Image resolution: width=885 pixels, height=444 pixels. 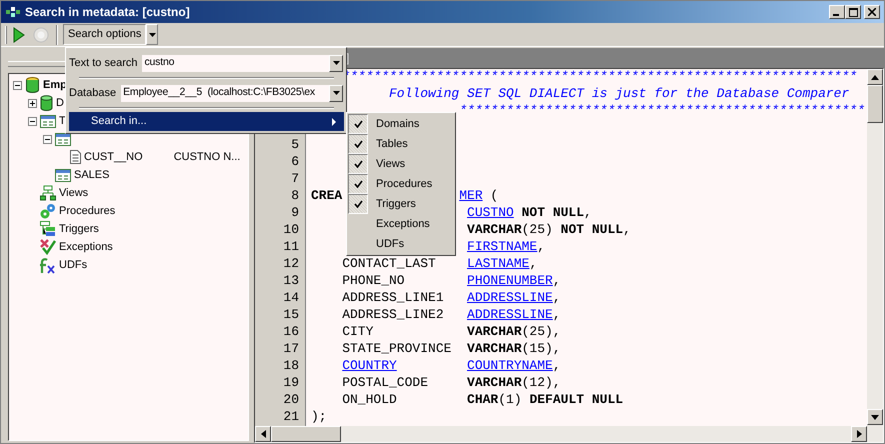 What do you see at coordinates (662, 110) in the screenshot?
I see `code-comment: ****************************************************` at bounding box center [662, 110].